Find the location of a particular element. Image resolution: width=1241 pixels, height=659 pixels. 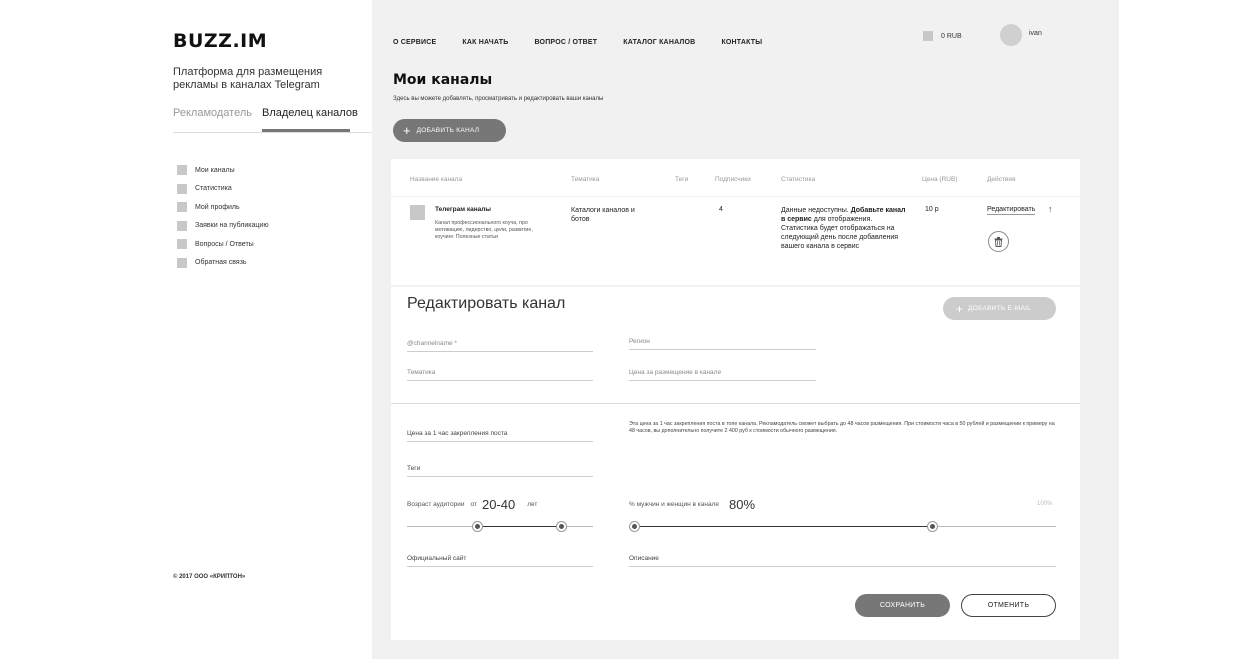

description-field: Описание is located at coordinates (842, 559).